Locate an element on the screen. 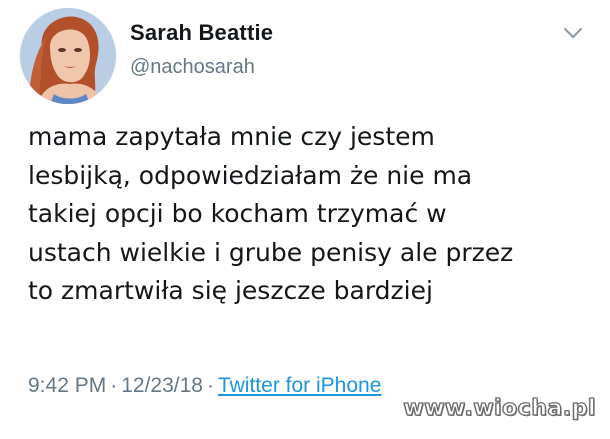 The height and width of the screenshot is (439, 610). avatar-image is located at coordinates (68, 56).